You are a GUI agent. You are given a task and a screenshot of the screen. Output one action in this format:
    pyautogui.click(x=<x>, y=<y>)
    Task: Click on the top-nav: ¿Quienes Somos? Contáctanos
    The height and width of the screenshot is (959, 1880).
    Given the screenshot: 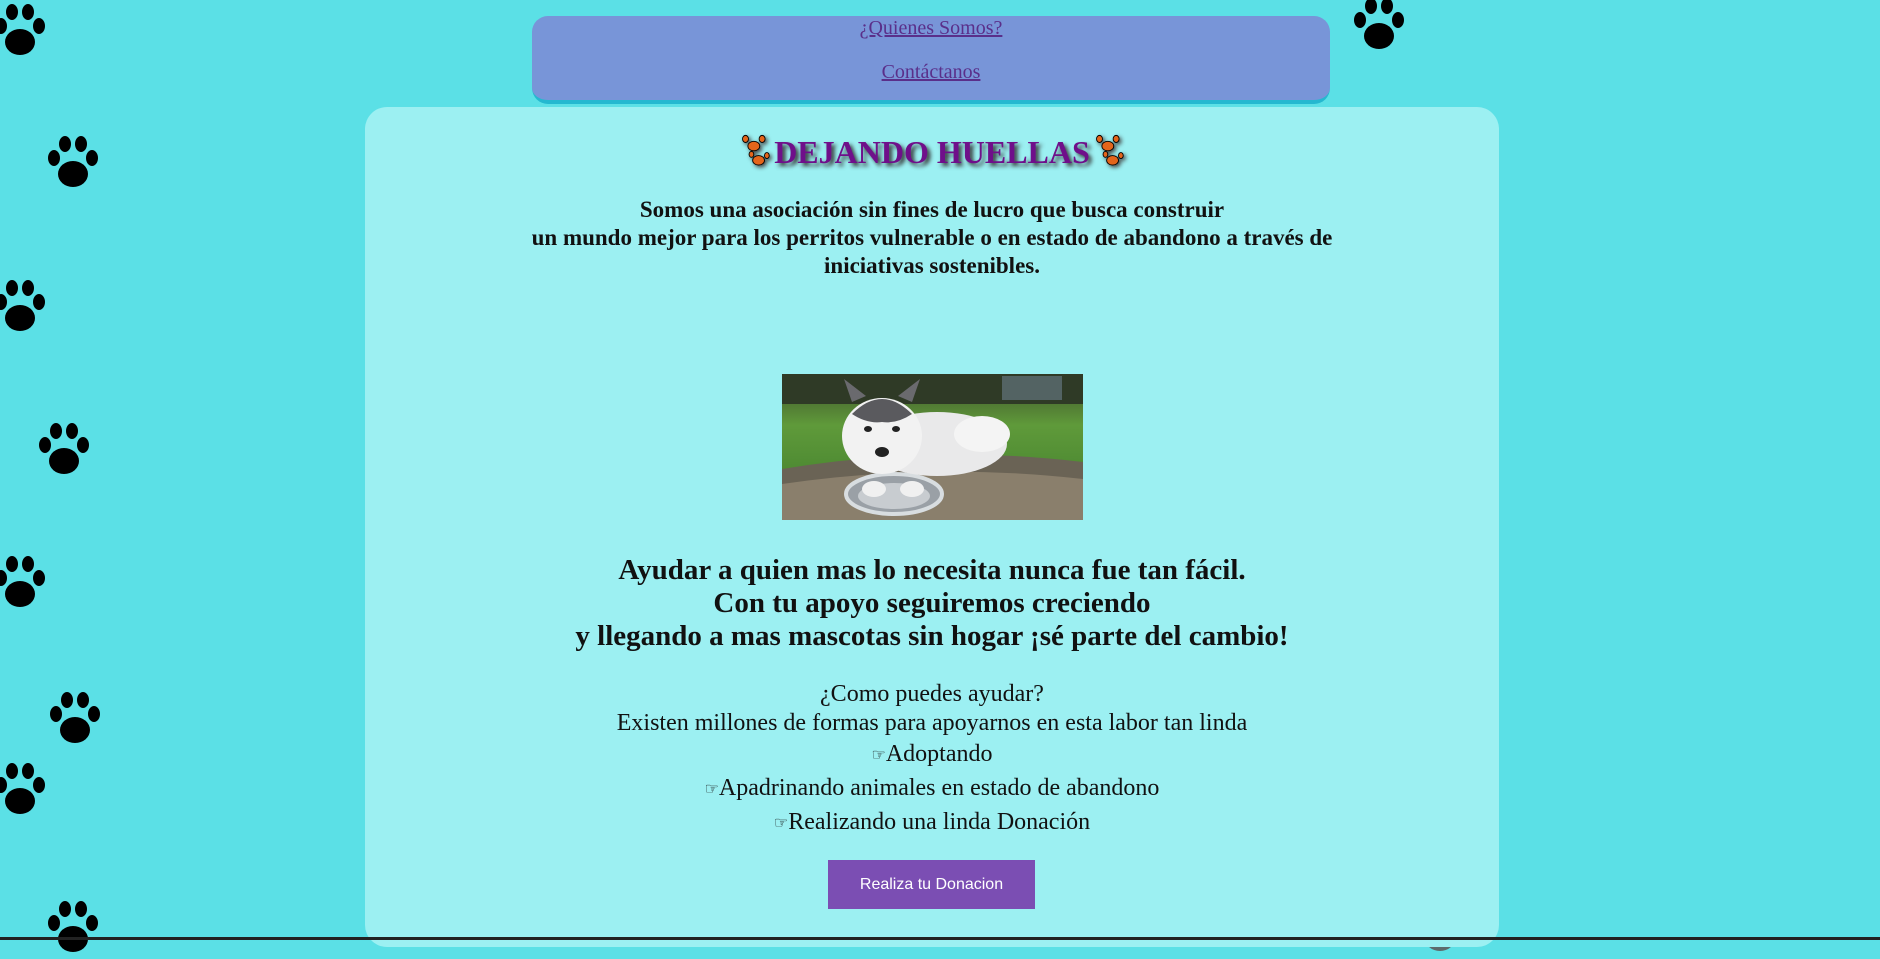 What is the action you would take?
    pyautogui.click(x=931, y=60)
    